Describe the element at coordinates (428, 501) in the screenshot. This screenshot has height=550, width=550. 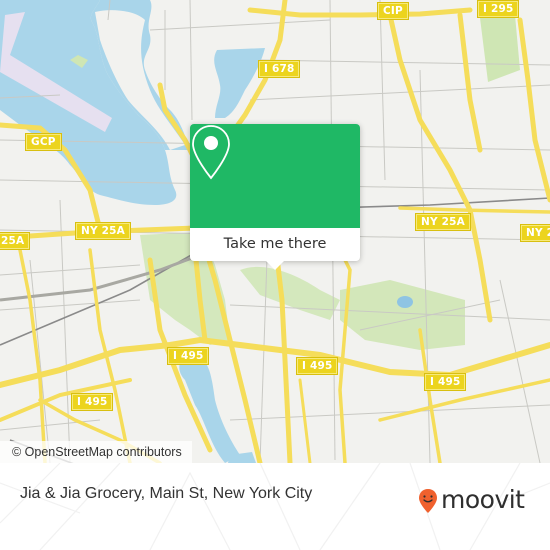
I see `moovit-smiley-pin-icon` at that location.